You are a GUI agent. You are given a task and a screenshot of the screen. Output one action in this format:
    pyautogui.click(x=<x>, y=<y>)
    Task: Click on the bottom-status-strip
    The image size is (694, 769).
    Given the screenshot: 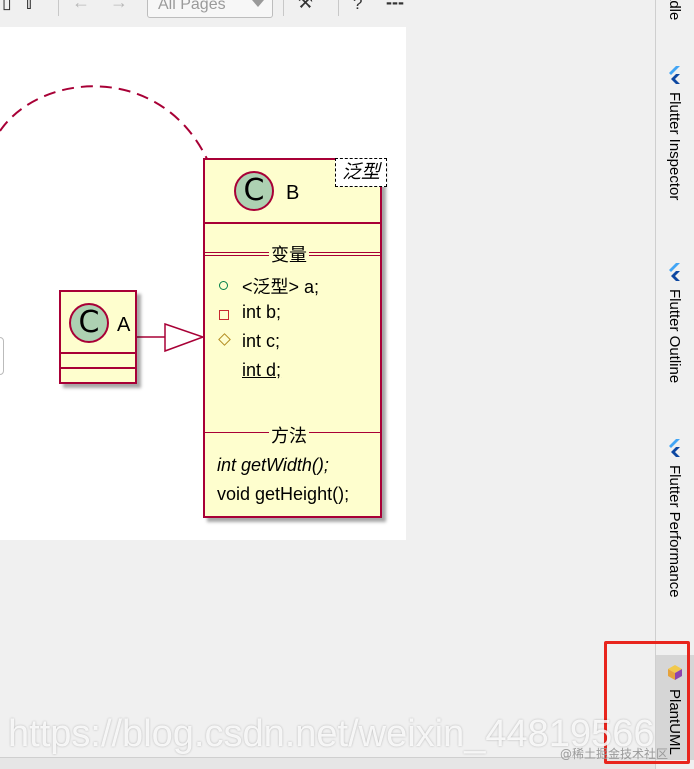 What is the action you would take?
    pyautogui.click(x=327, y=763)
    